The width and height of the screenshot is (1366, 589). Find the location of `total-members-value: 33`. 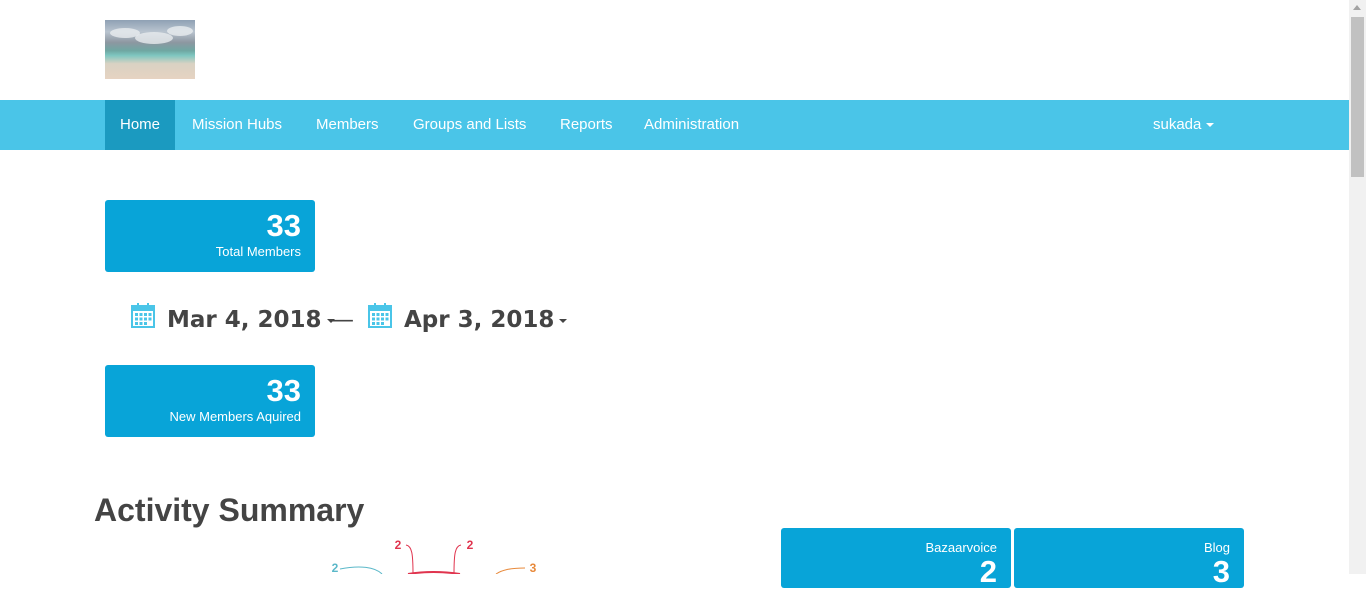

total-members-value: 33 is located at coordinates (283, 225).